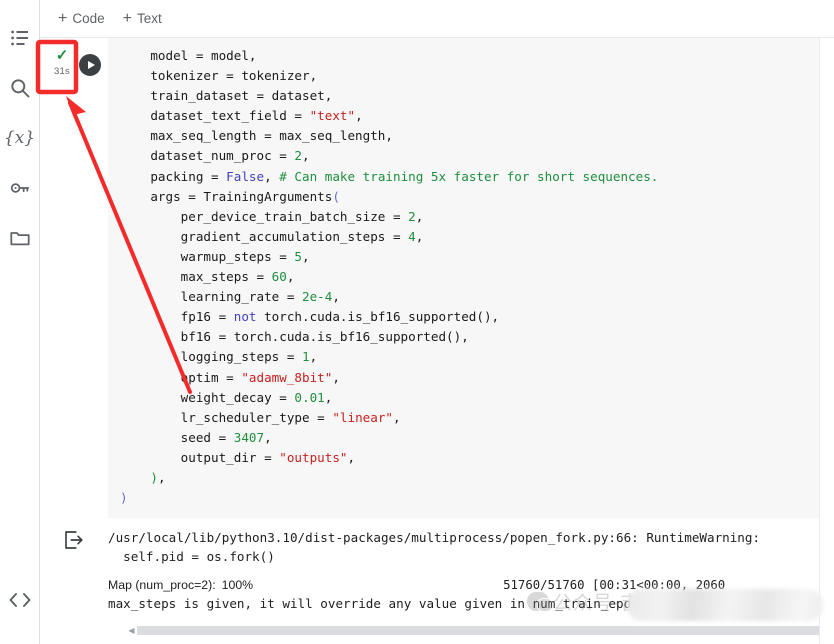 This screenshot has height=644, width=834. I want to click on output-arrow-icon, so click(74, 542).